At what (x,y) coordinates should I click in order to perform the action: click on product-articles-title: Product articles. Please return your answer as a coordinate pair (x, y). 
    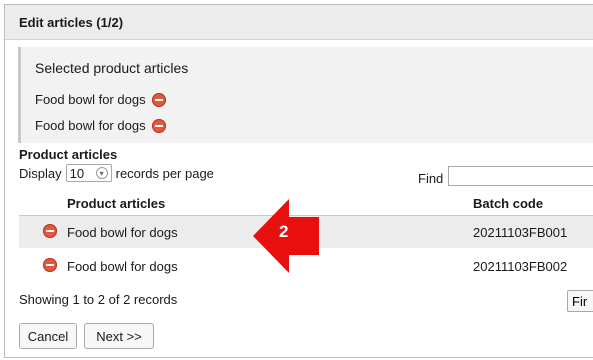
    Looking at the image, I should click on (68, 154).